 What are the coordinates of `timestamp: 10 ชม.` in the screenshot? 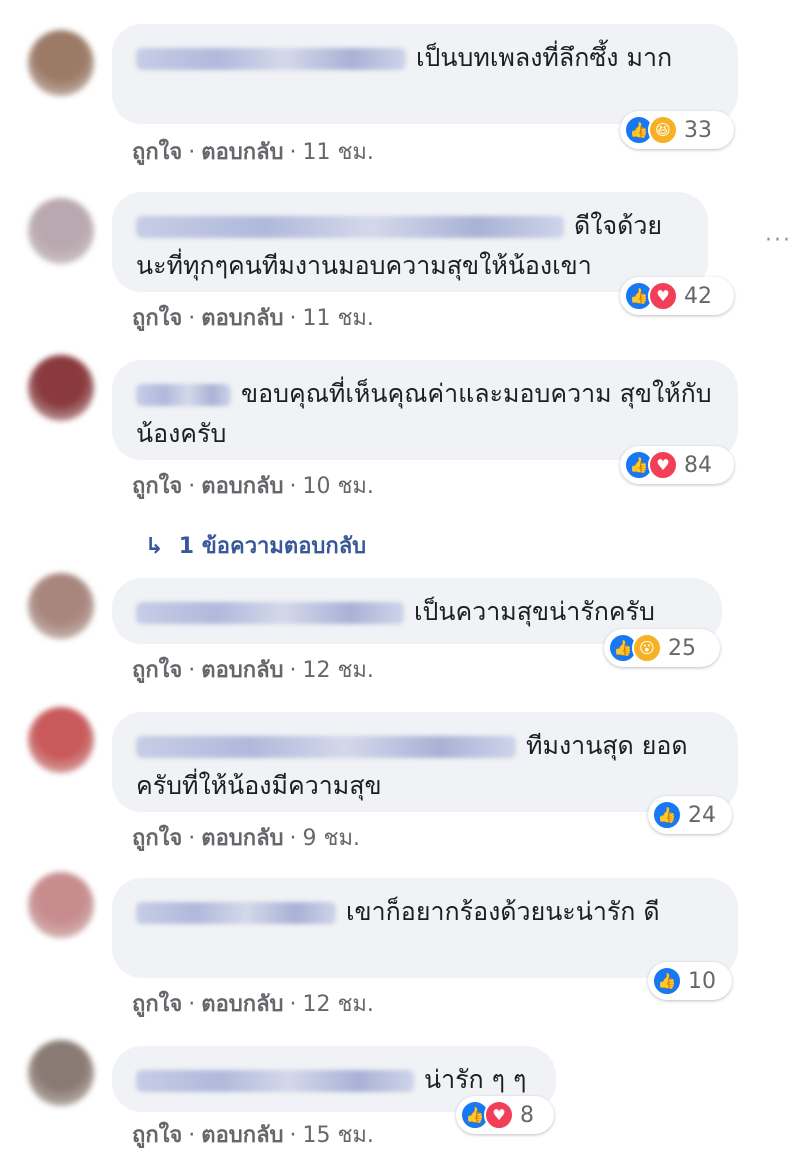 It's located at (338, 486).